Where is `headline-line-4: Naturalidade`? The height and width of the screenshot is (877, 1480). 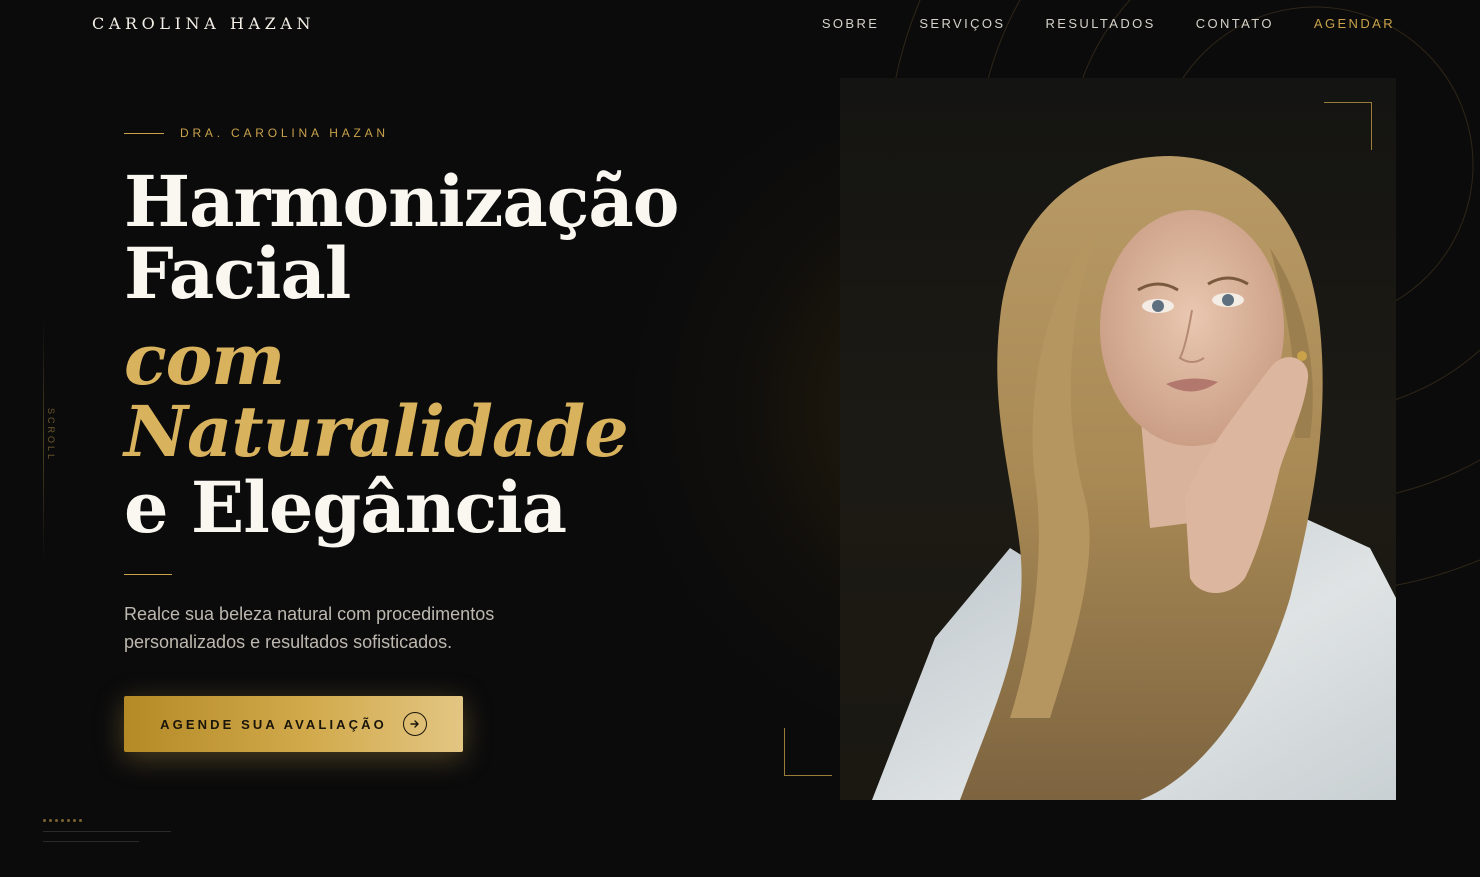
headline-line-4: Naturalidade is located at coordinates (376, 431).